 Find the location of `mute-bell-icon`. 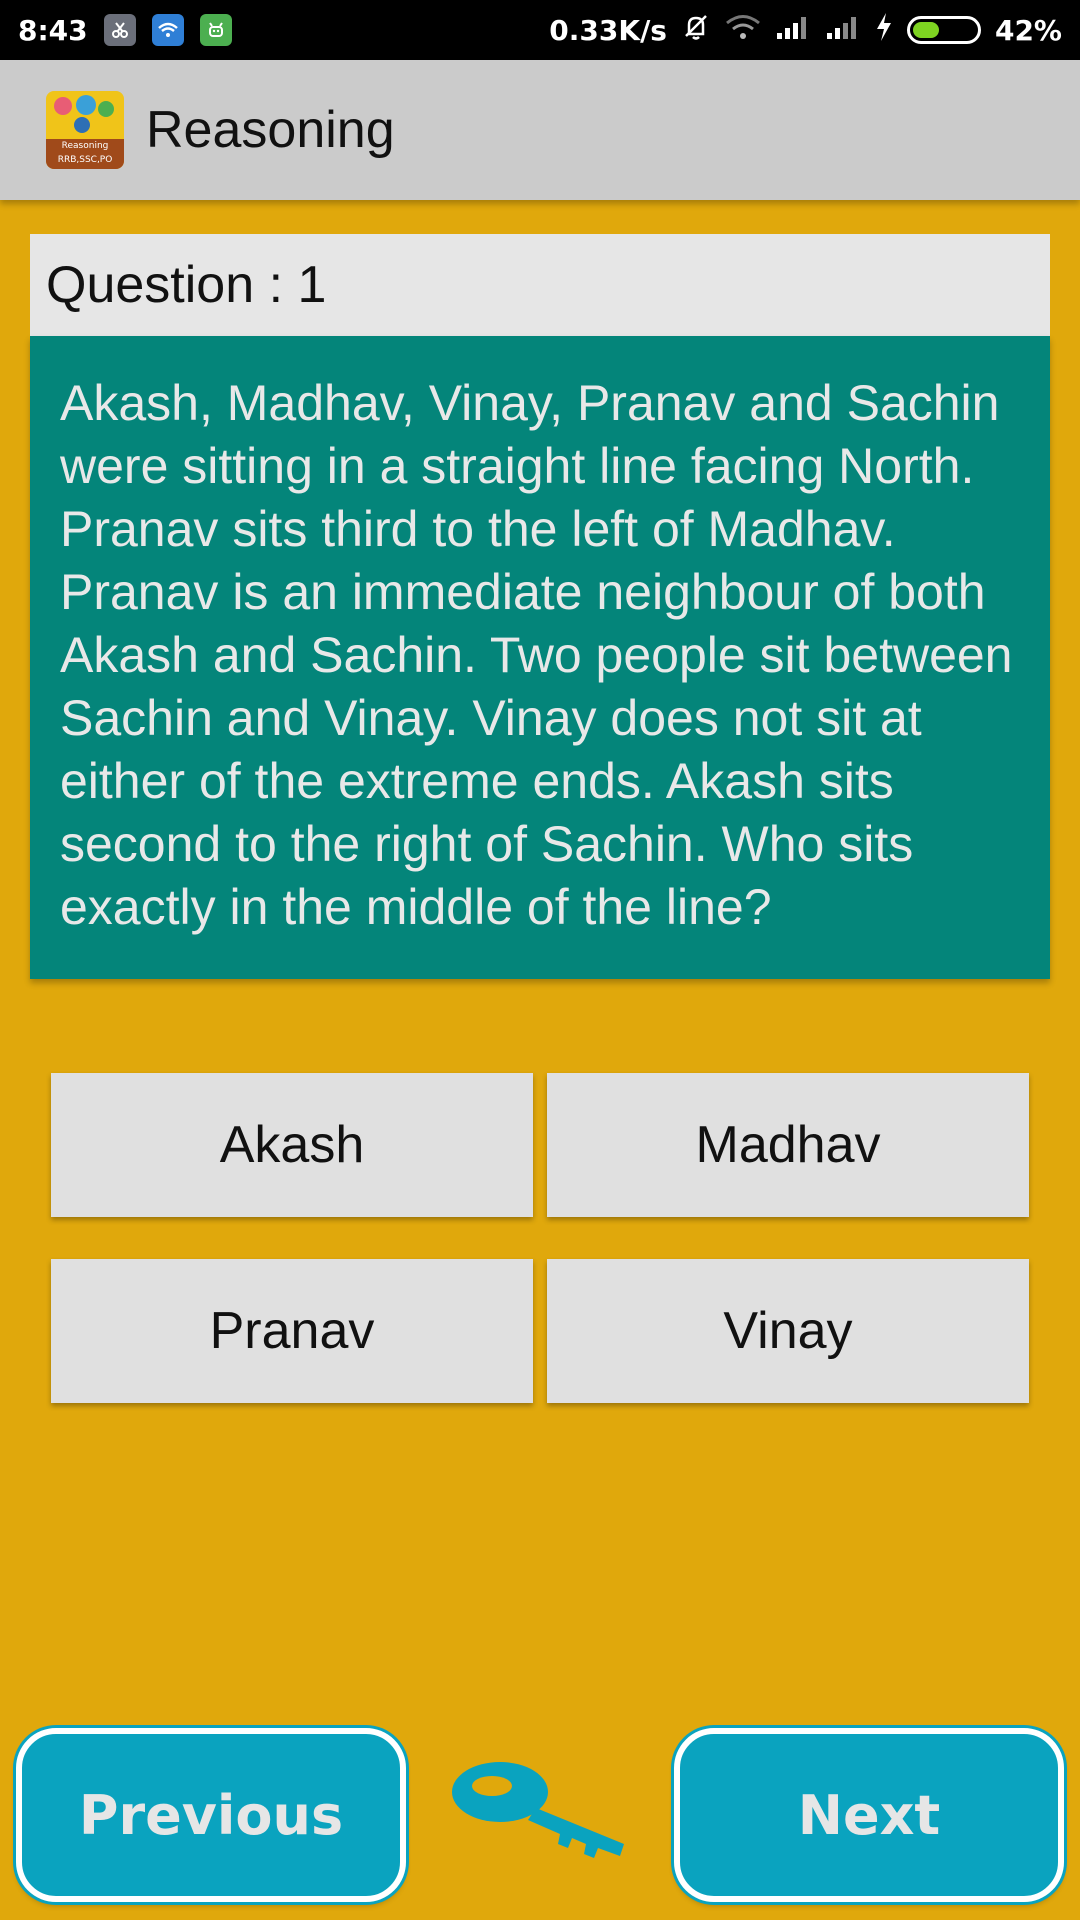

mute-bell-icon is located at coordinates (696, 30).